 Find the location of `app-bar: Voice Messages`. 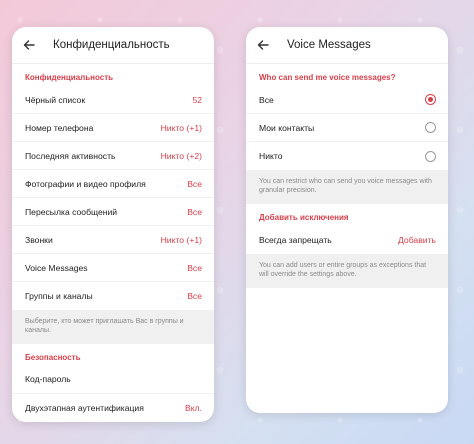

app-bar: Voice Messages is located at coordinates (347, 45).